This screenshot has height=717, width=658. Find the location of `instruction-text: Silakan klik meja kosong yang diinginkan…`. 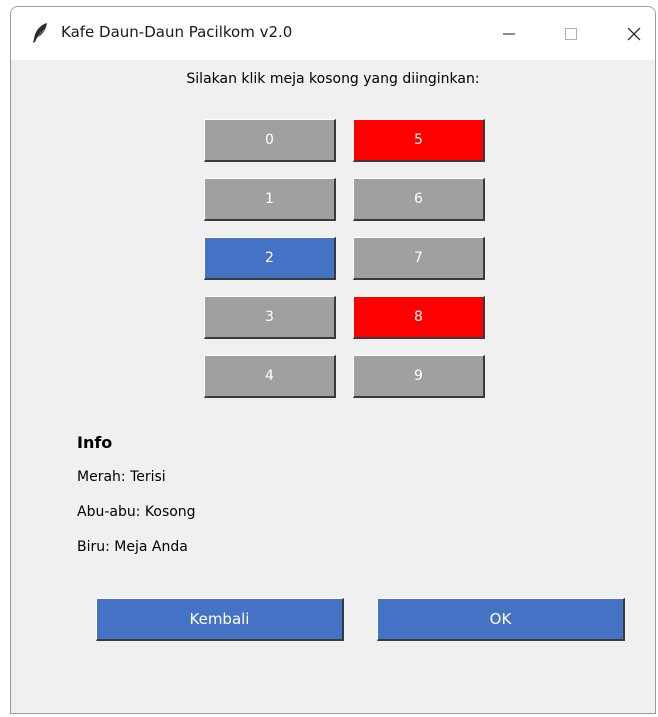

instruction-text: Silakan klik meja kosong yang diinginkan… is located at coordinates (333, 79).